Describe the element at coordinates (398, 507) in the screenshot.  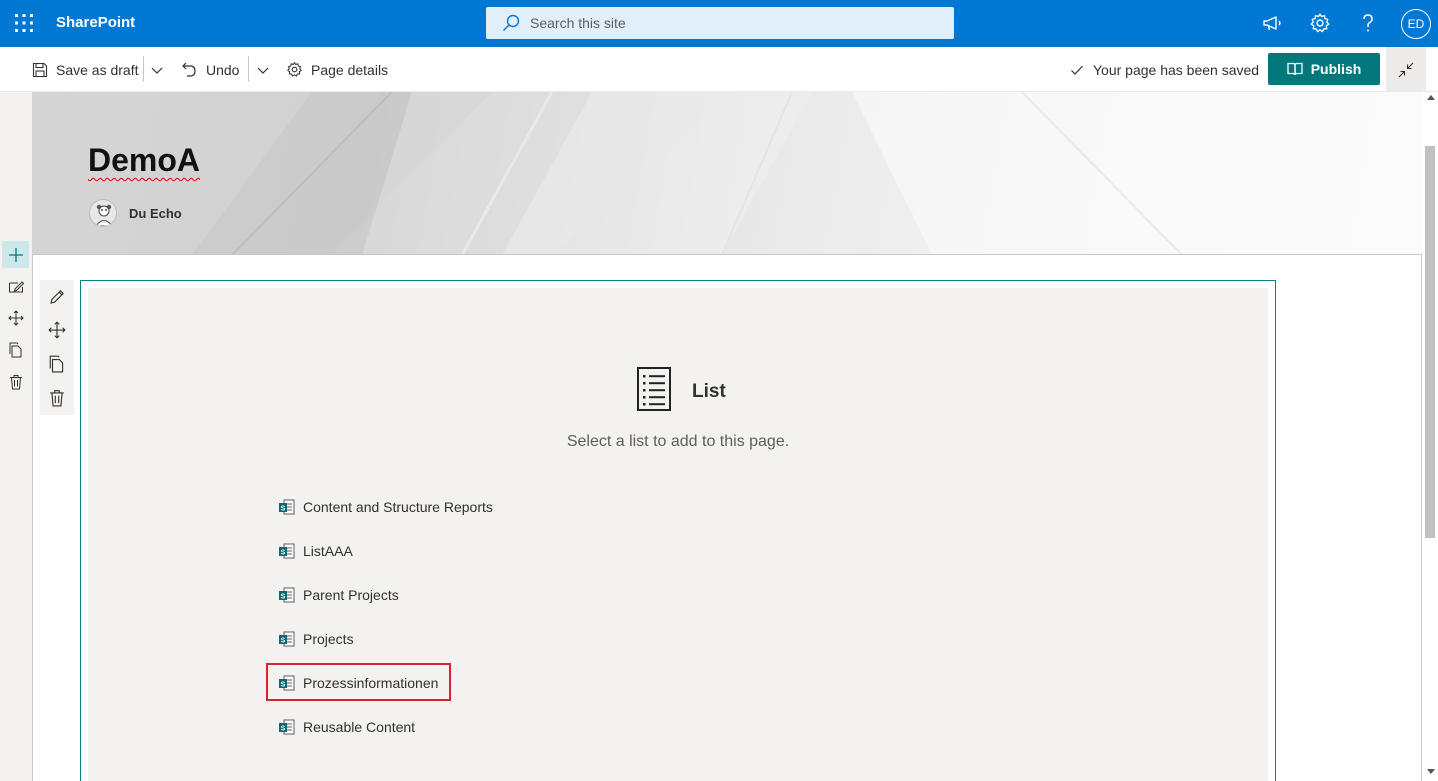
I see `list-option-label: Content and Structure Reports` at that location.